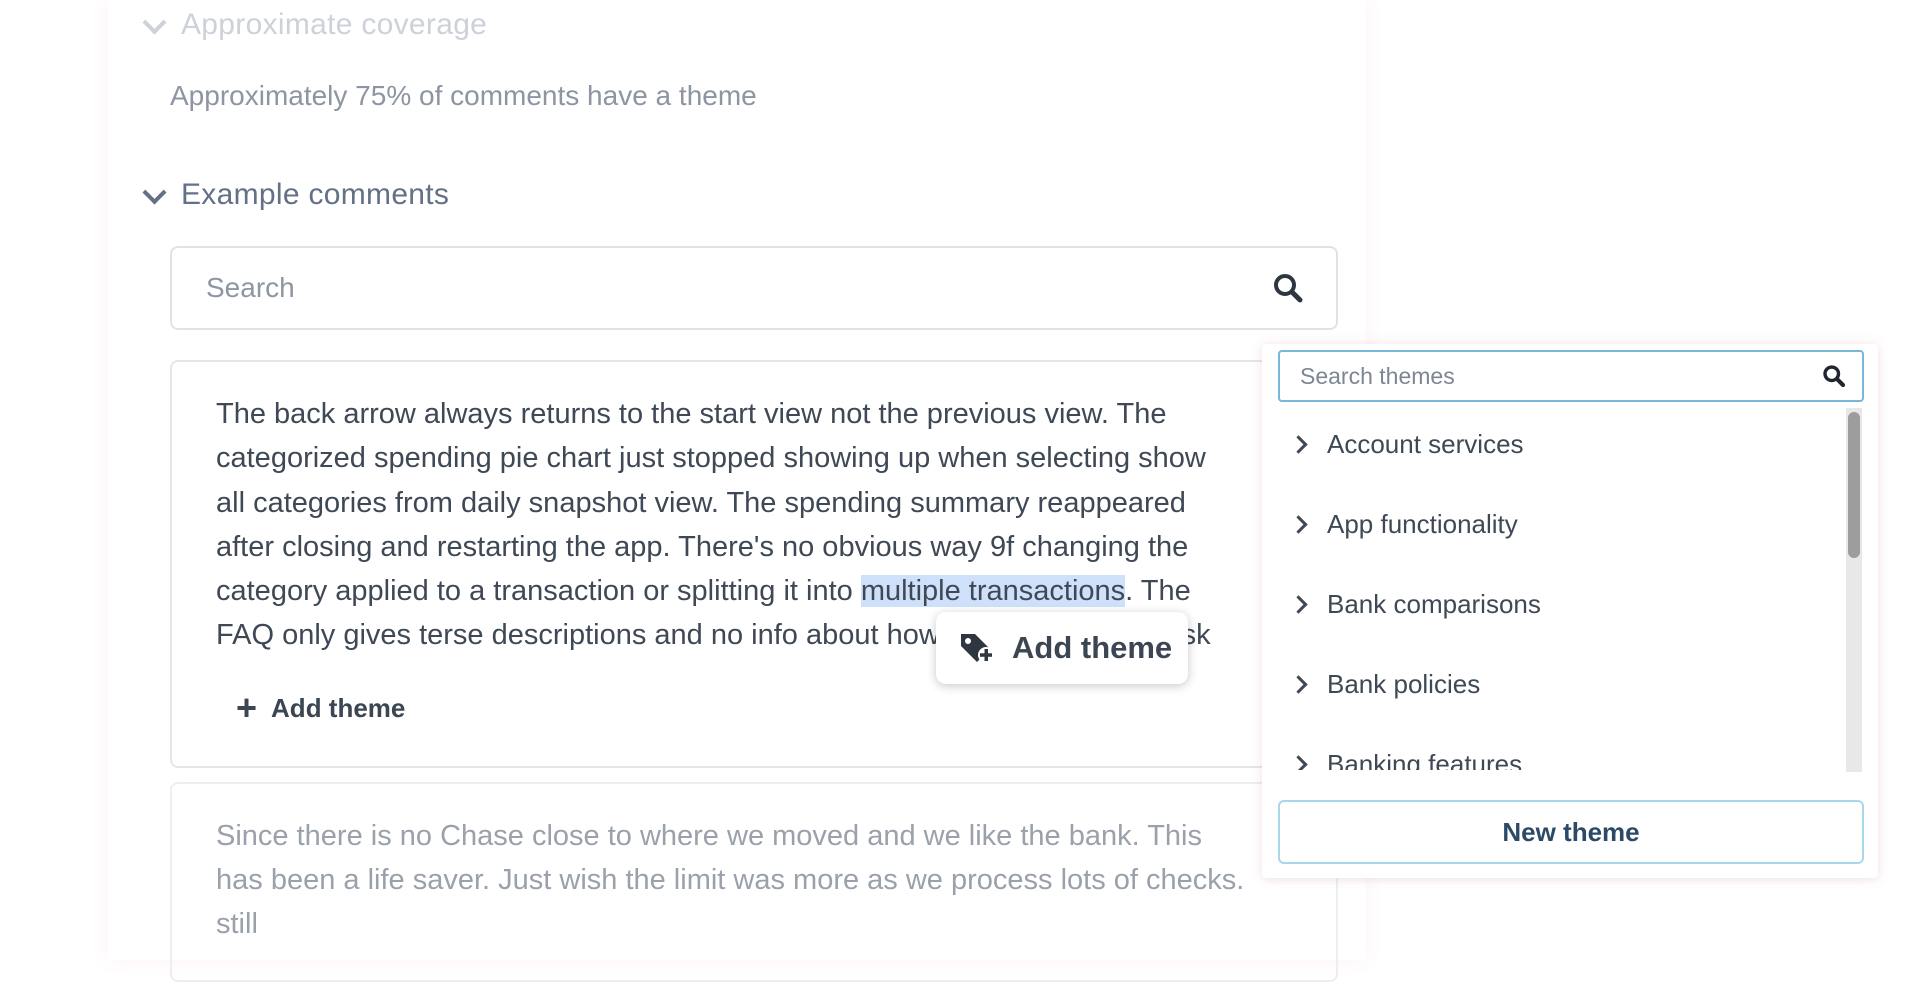 Image resolution: width=1920 pixels, height=982 pixels. Describe the element at coordinates (977, 648) in the screenshot. I see `tag-plus-icon` at that location.